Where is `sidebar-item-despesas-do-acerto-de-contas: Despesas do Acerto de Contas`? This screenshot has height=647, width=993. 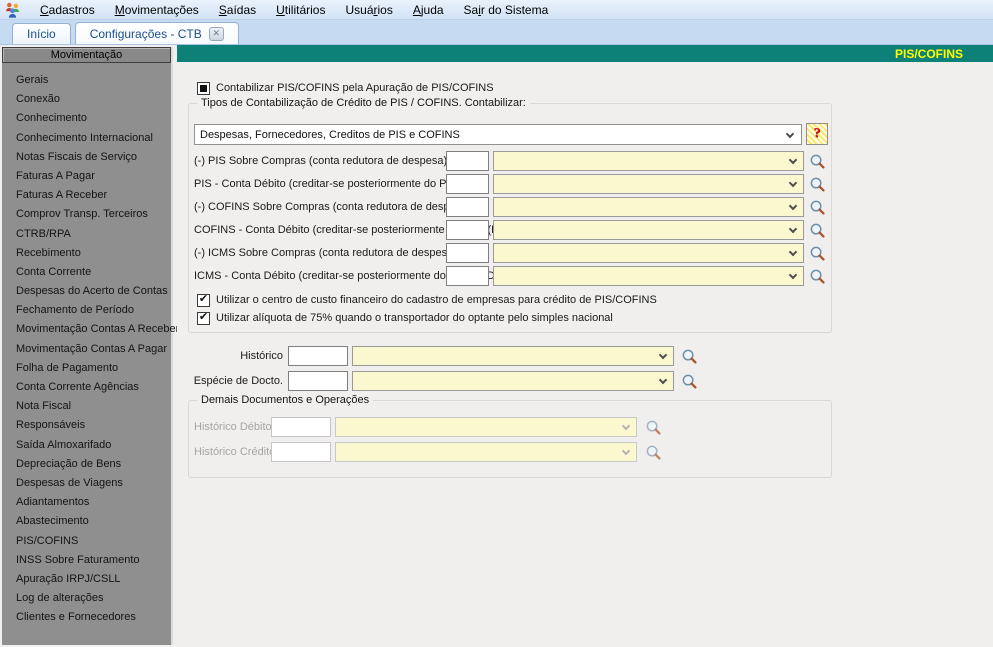 sidebar-item-despesas-do-acerto-de-contas: Despesas do Acerto de Contas is located at coordinates (93, 291).